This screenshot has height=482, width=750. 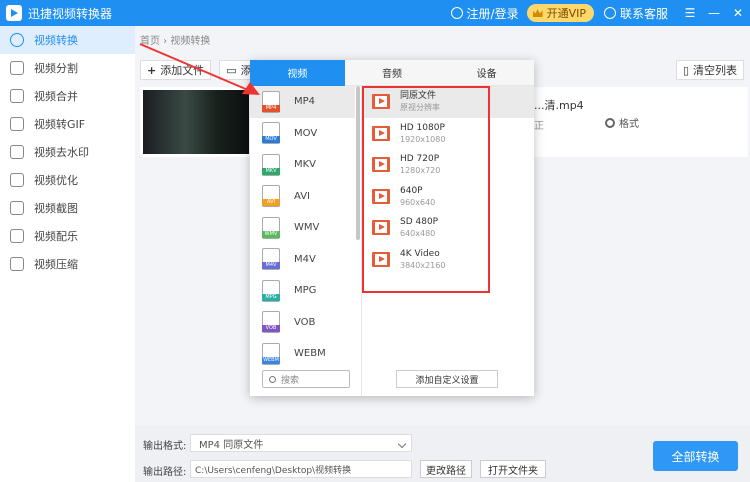 I want to click on sidebar-item-screenshot: 视频截图, so click(x=67, y=208).